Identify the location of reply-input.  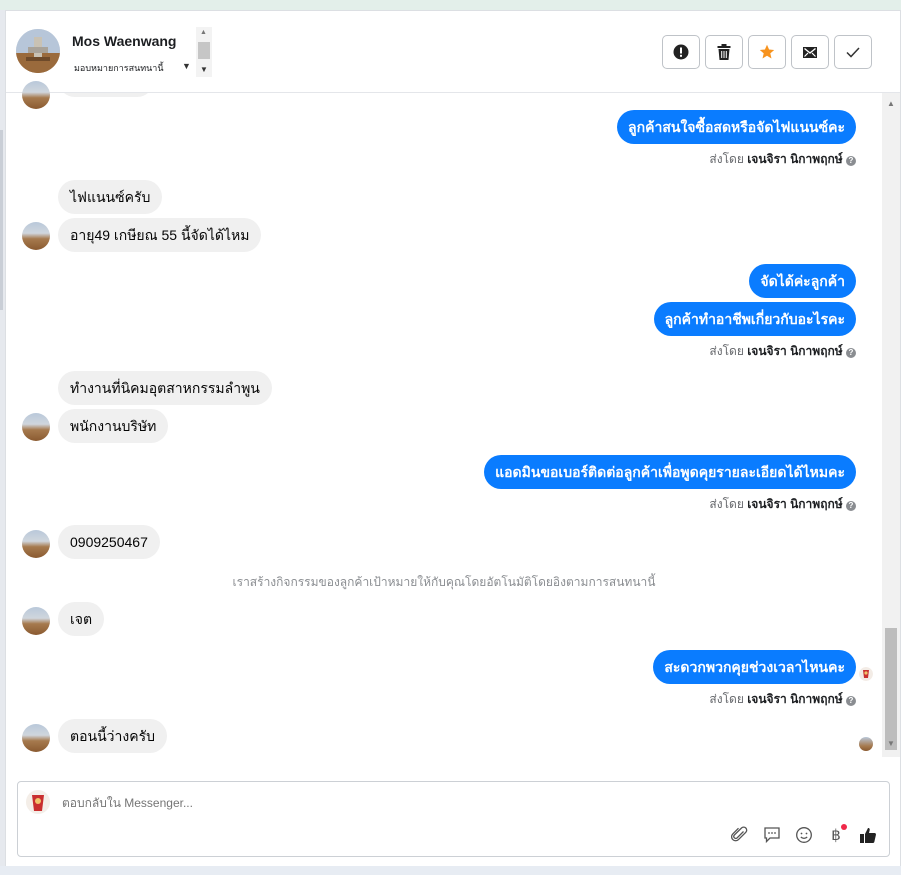
(362, 803).